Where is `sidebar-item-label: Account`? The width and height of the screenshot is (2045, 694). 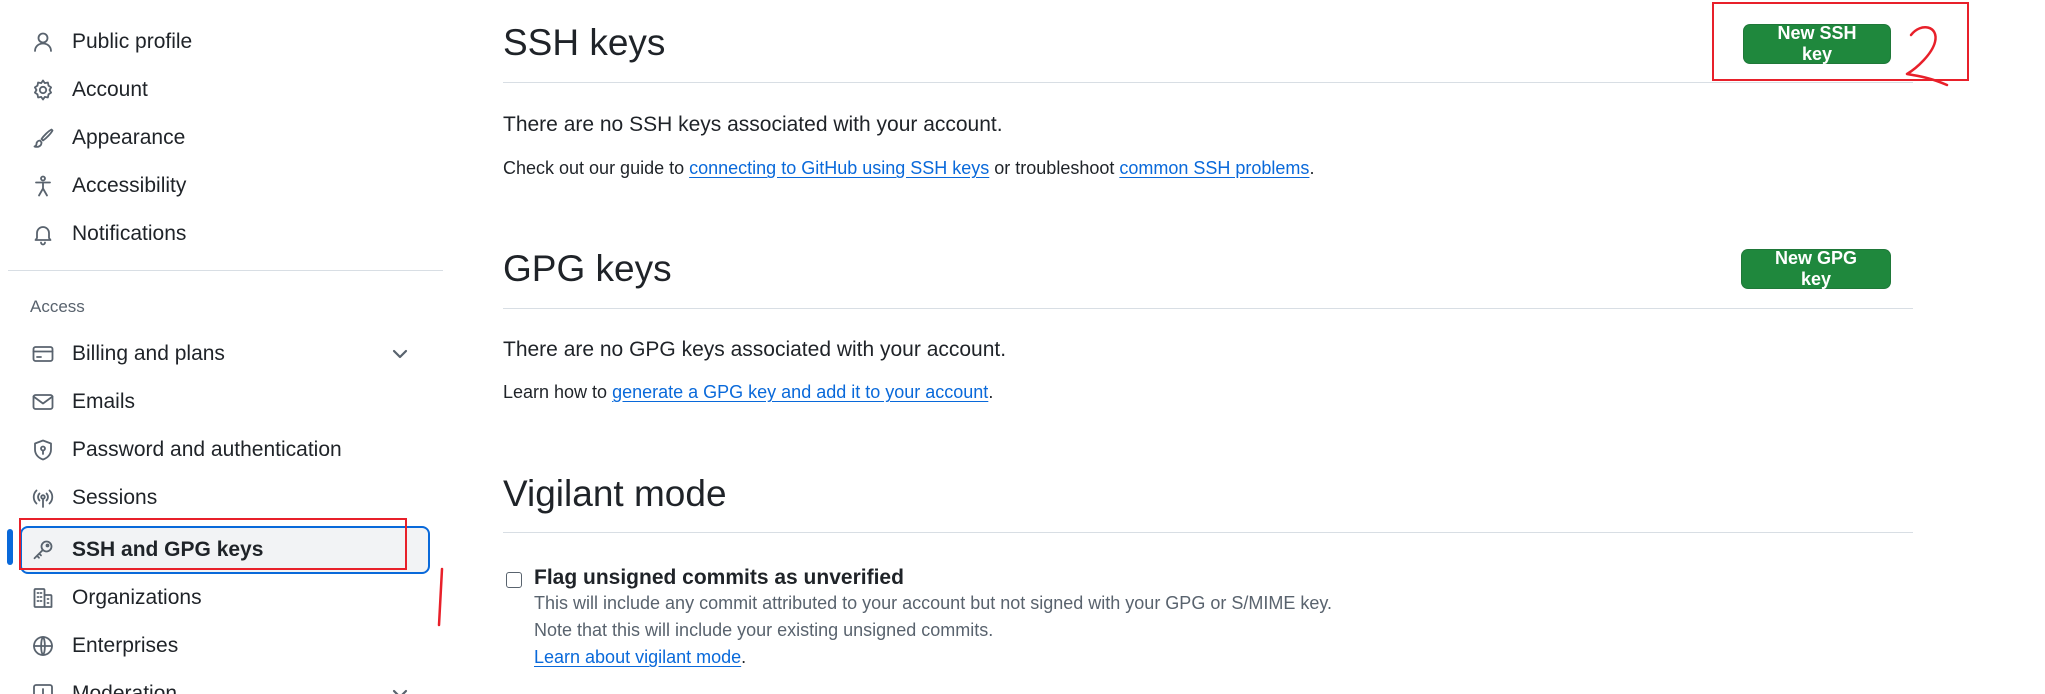 sidebar-item-label: Account is located at coordinates (110, 89).